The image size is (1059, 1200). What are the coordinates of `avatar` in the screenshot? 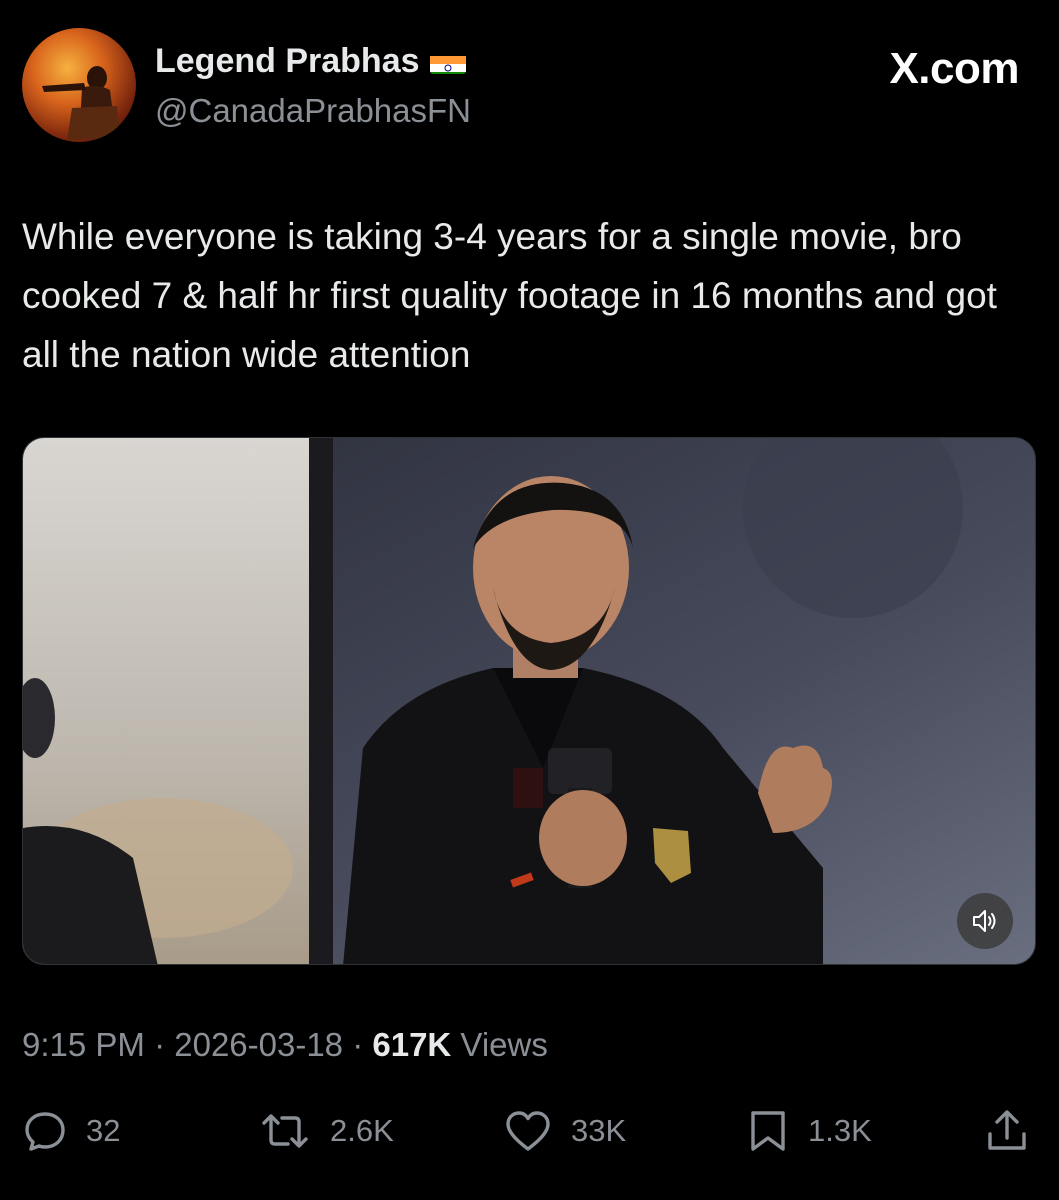 It's located at (79, 85).